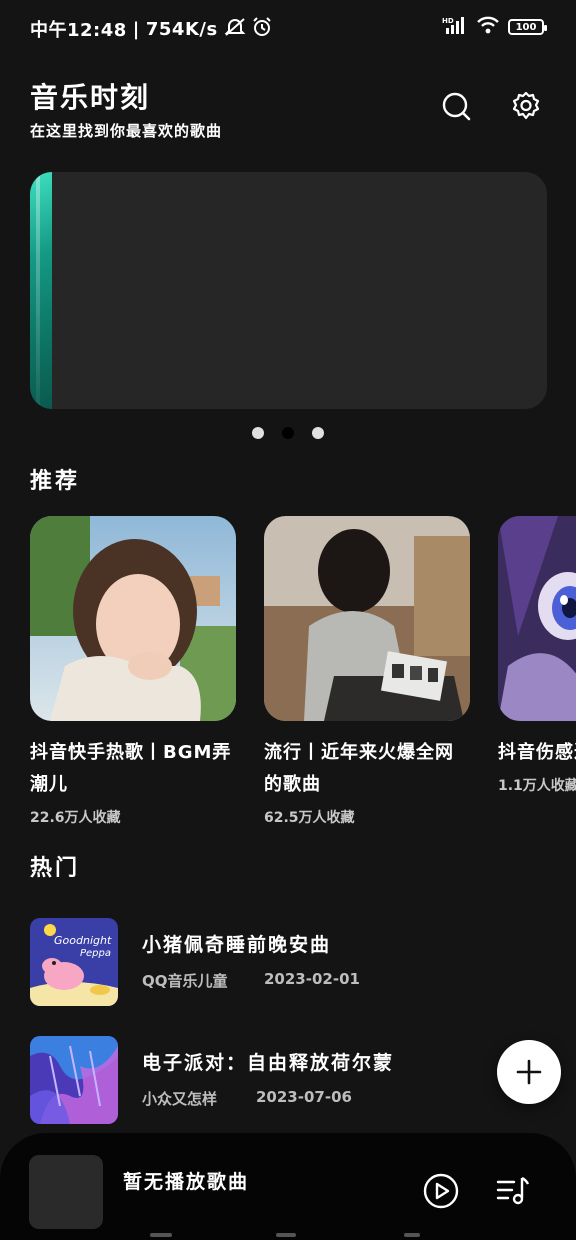 The image size is (576, 1240). I want to click on recommend-card-title: 抖音伤感过的苦, so click(537, 752).